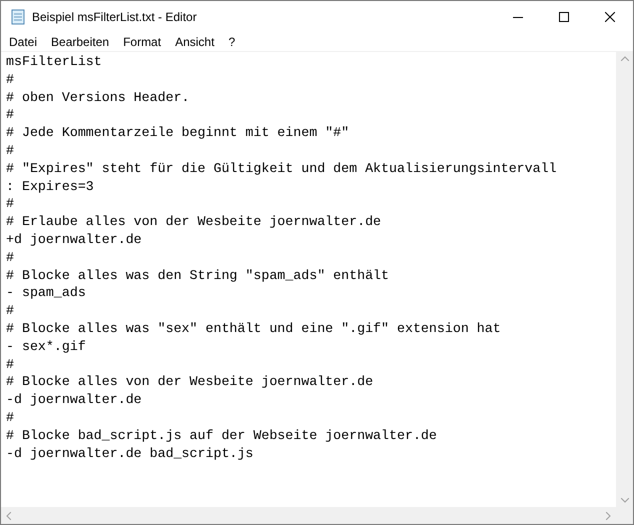 Image resolution: width=634 pixels, height=525 pixels. Describe the element at coordinates (98, 97) in the screenshot. I see `text-line: # oben Versions Header.` at that location.